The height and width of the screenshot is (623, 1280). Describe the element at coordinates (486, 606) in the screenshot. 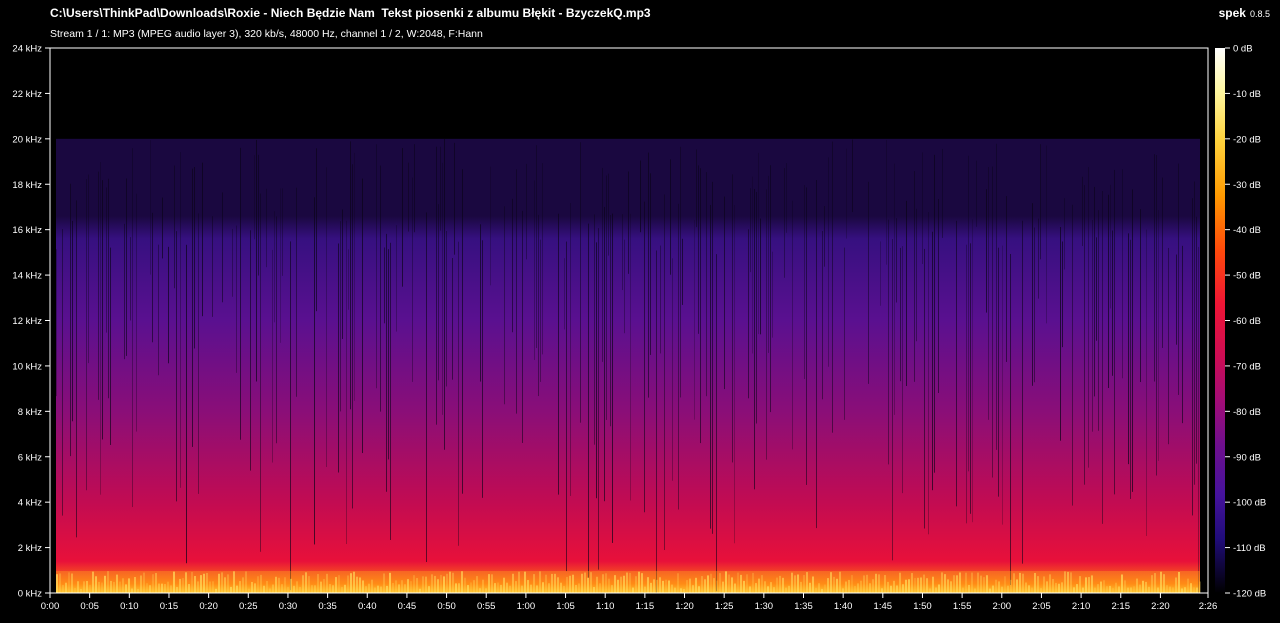

I see `time-tick-label: 0:55` at that location.